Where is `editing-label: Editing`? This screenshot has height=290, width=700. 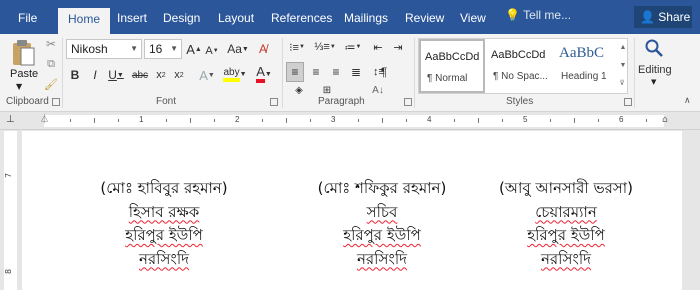 editing-label: Editing is located at coordinates (655, 70).